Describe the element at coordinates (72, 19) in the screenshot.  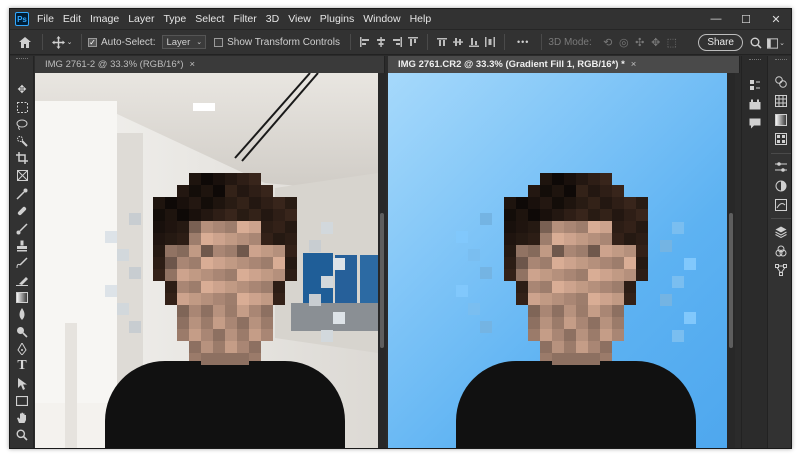
I see `menu-edit: Edit` at that location.